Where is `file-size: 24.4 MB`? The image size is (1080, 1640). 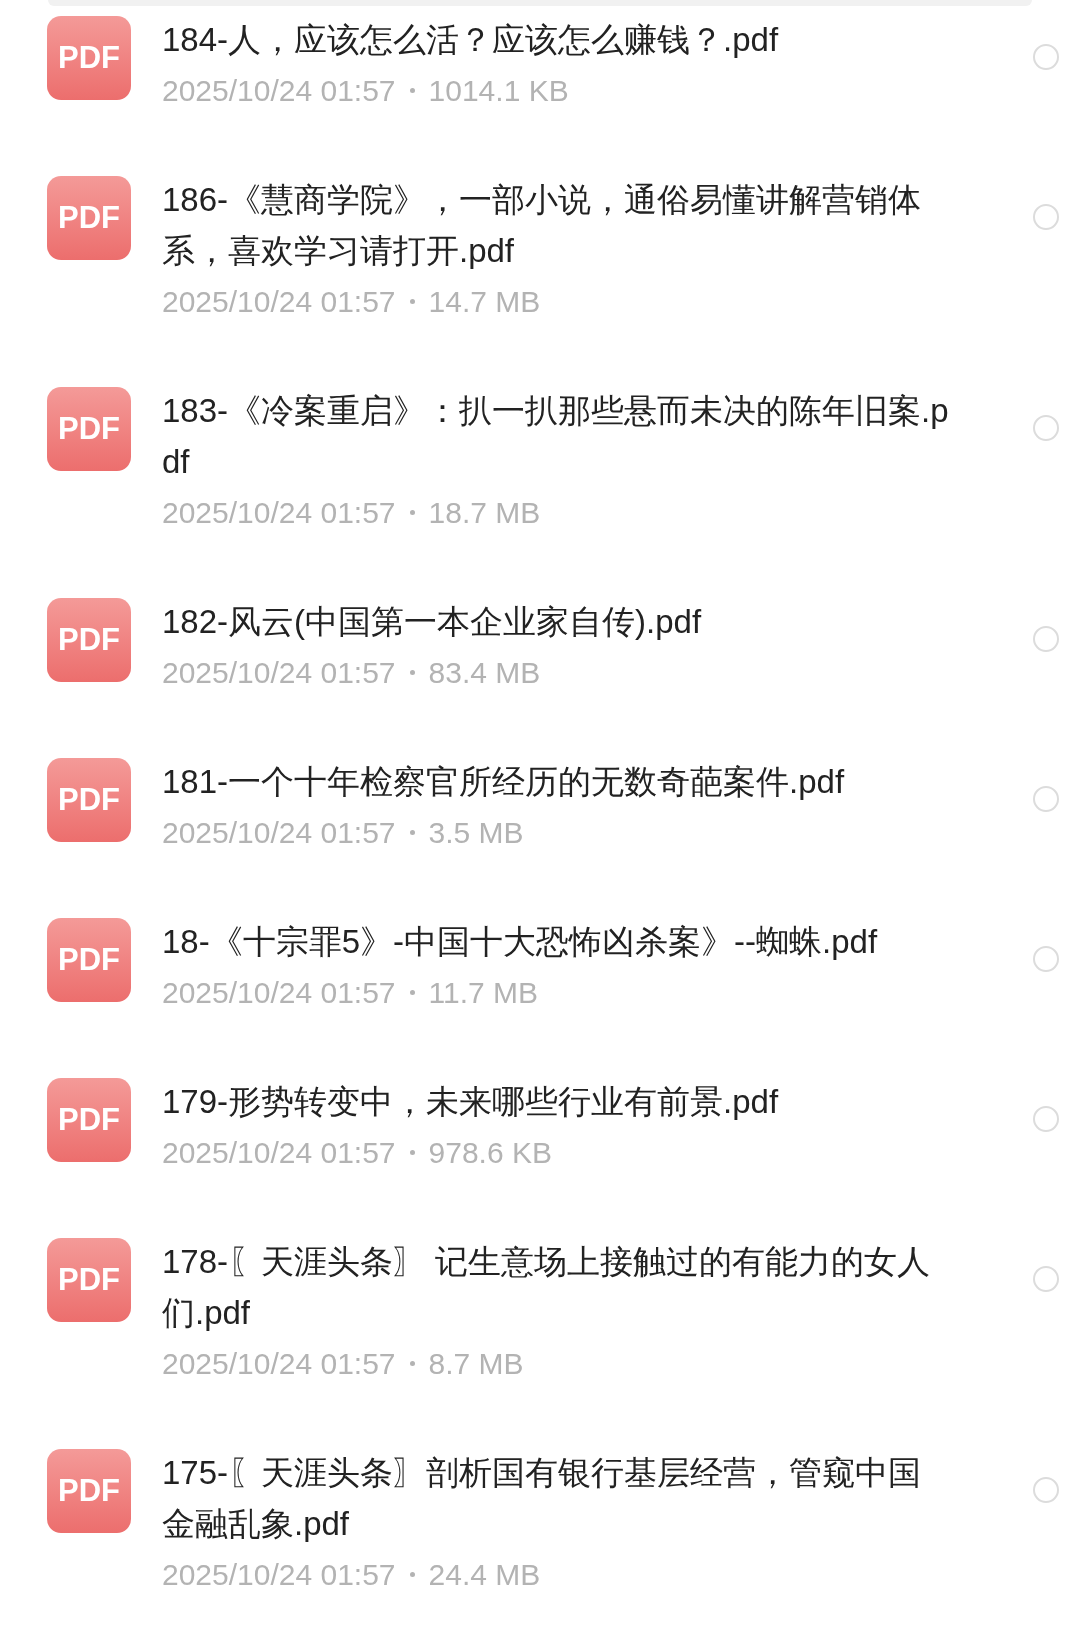
file-size: 24.4 MB is located at coordinates (484, 1575).